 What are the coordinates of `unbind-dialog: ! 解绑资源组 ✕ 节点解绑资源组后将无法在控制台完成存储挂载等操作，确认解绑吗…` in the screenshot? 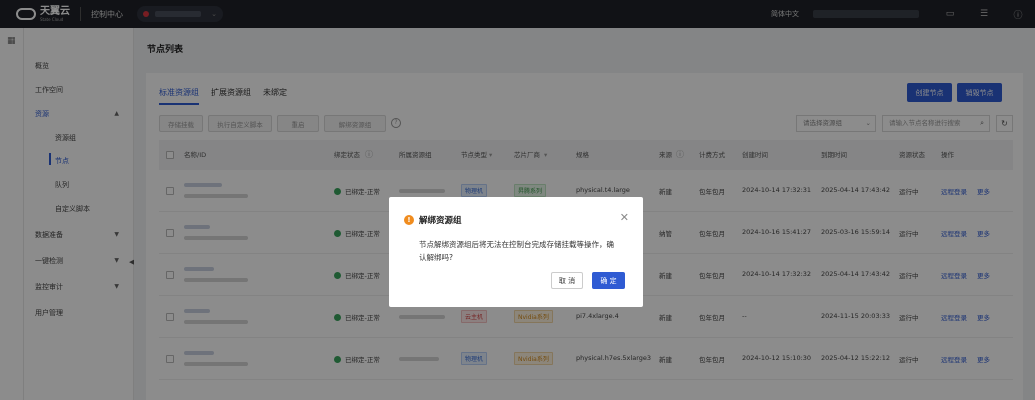 It's located at (516, 252).